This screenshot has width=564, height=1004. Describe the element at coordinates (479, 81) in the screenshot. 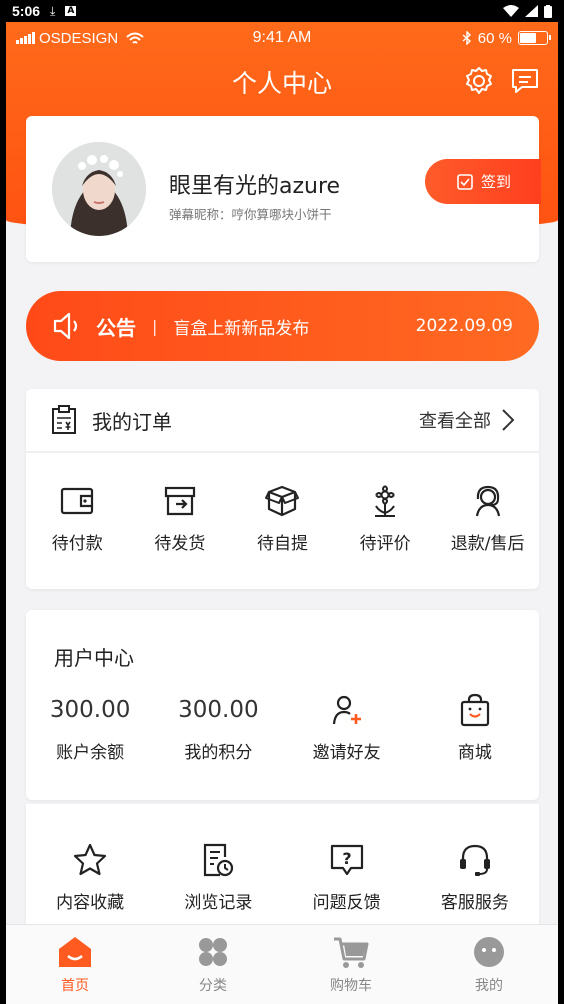

I see `gear-icon` at that location.